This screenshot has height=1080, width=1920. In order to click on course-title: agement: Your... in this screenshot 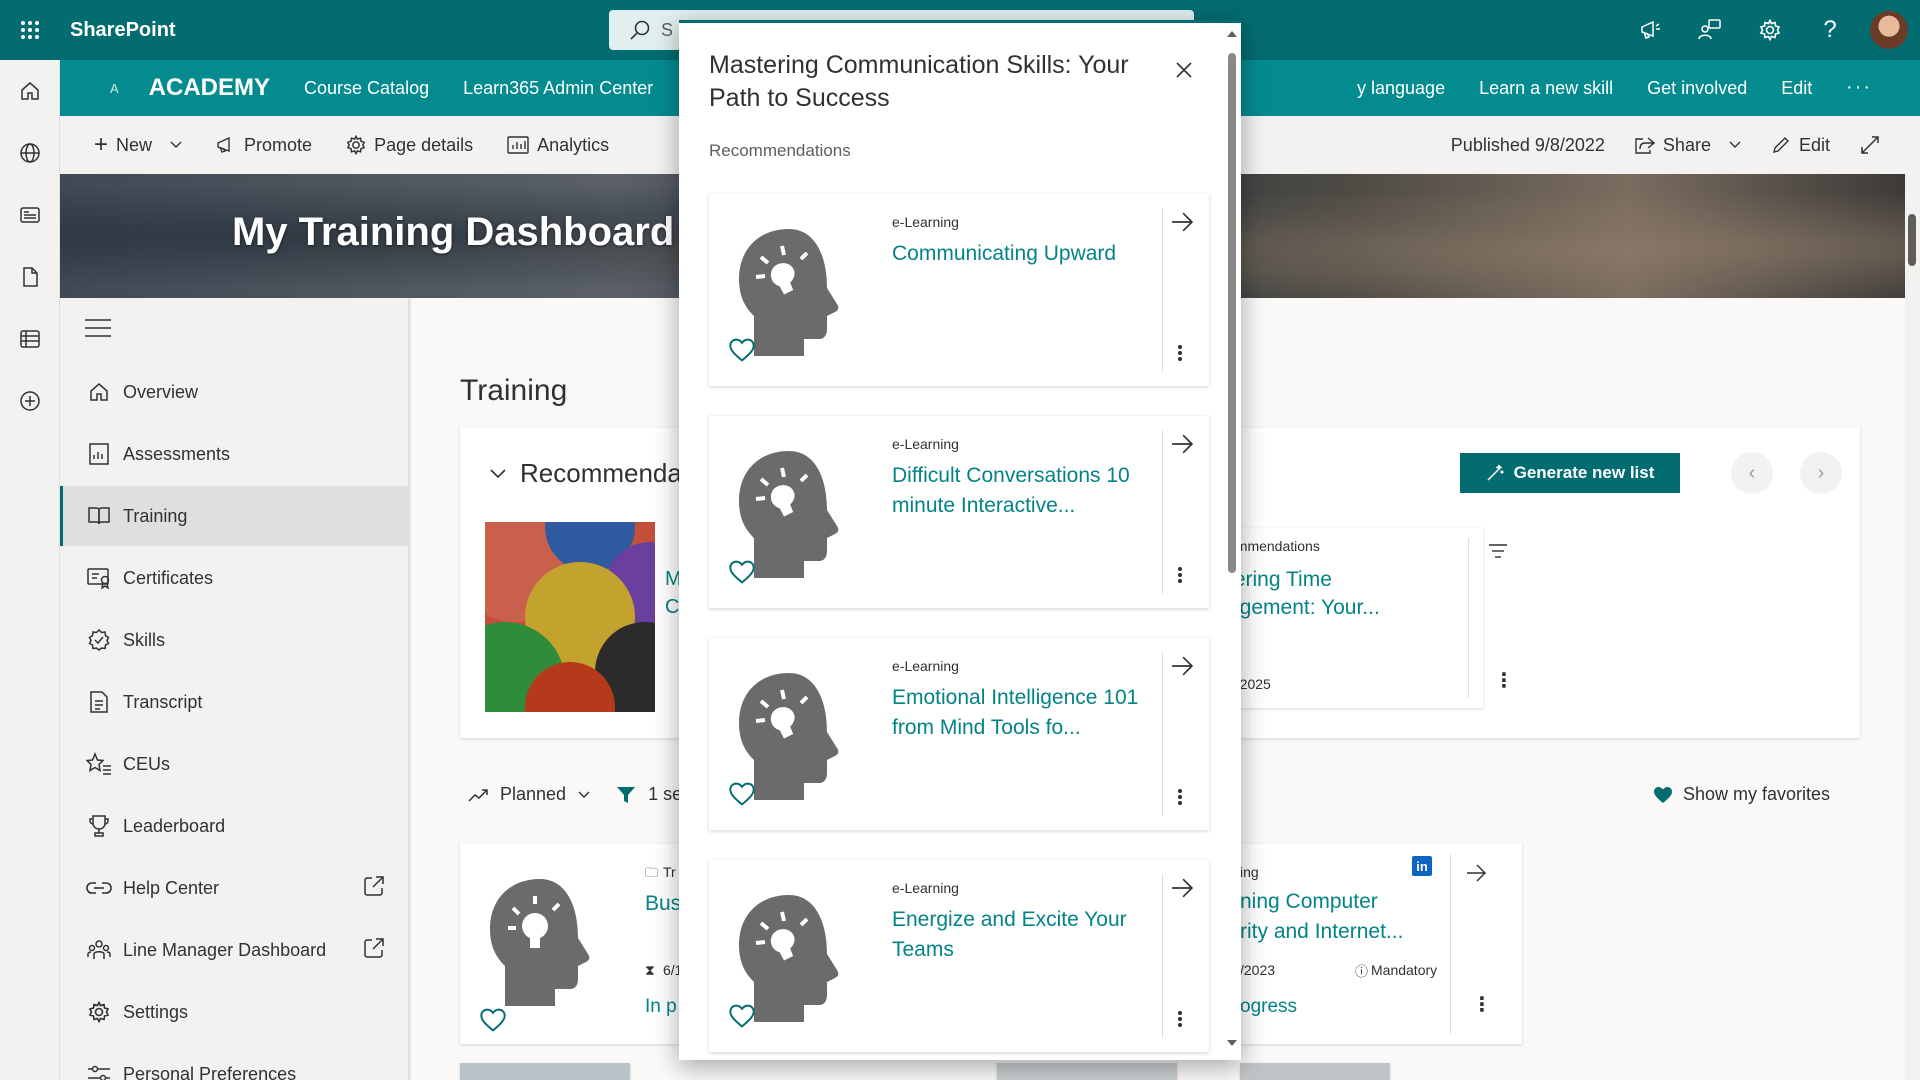, I will do `click(1304, 608)`.